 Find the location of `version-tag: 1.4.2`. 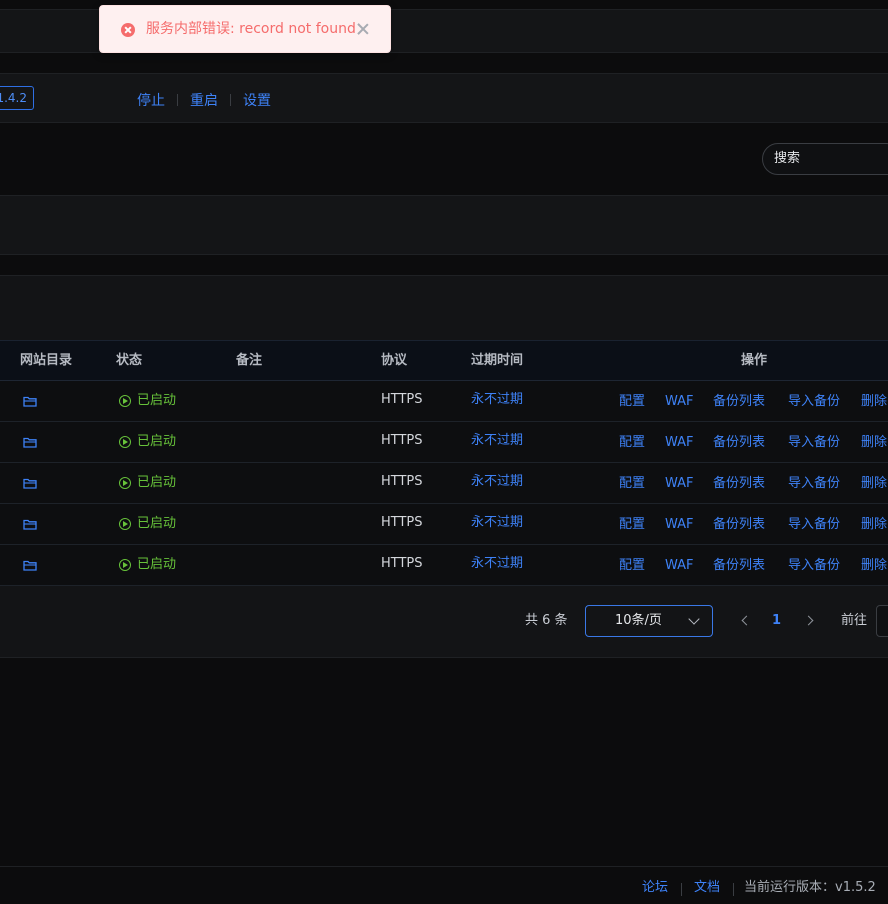

version-tag: 1.4.2 is located at coordinates (17, 98).